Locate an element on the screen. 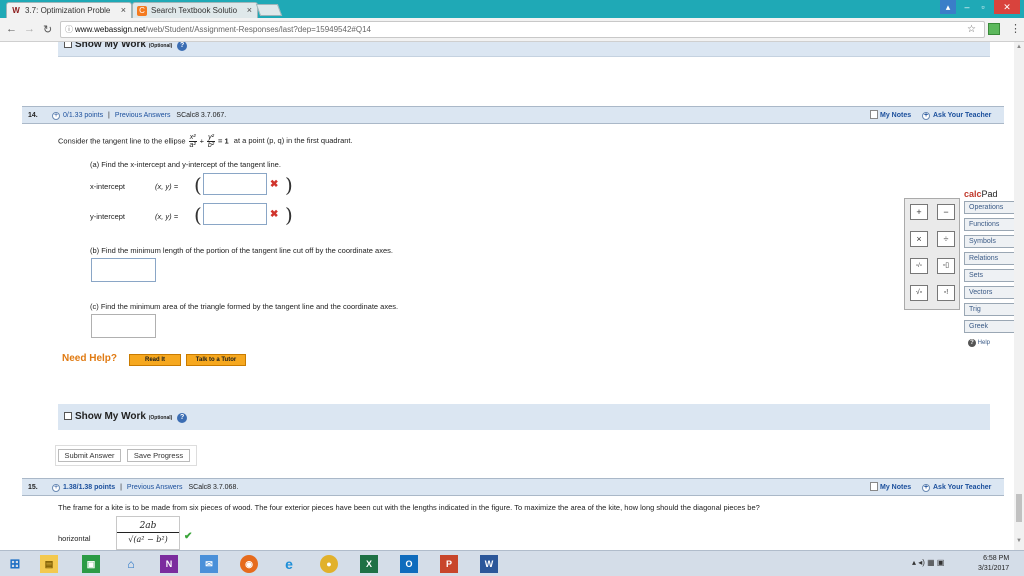 This screenshot has height=576, width=1024. ie-icon: e is located at coordinates (289, 564).